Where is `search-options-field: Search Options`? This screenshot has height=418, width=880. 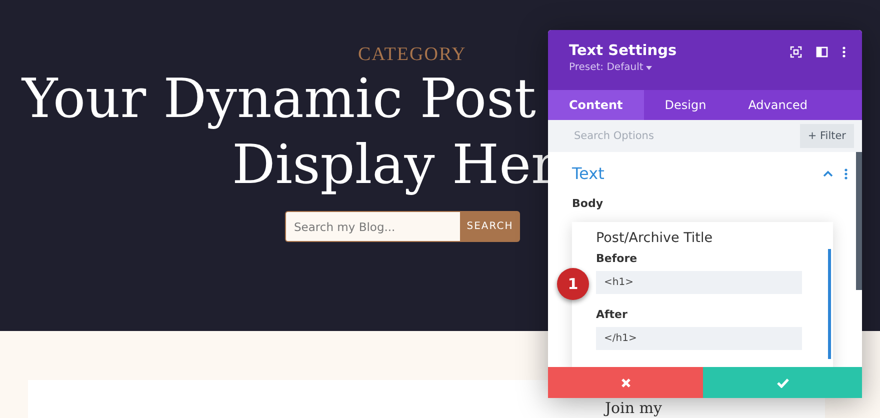
search-options-field: Search Options is located at coordinates (674, 136).